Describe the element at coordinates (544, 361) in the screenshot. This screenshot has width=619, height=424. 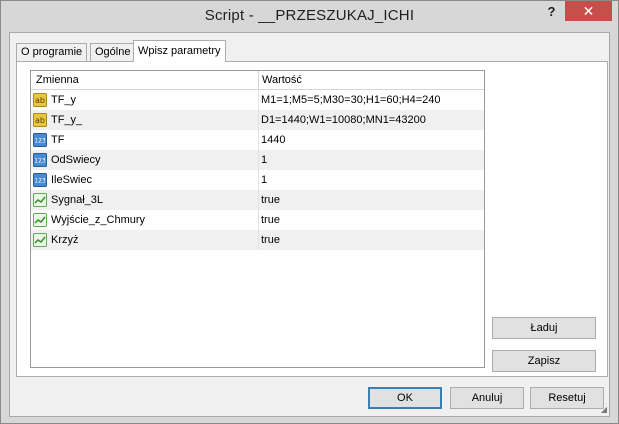
I see `save-button: Zapisz` at that location.